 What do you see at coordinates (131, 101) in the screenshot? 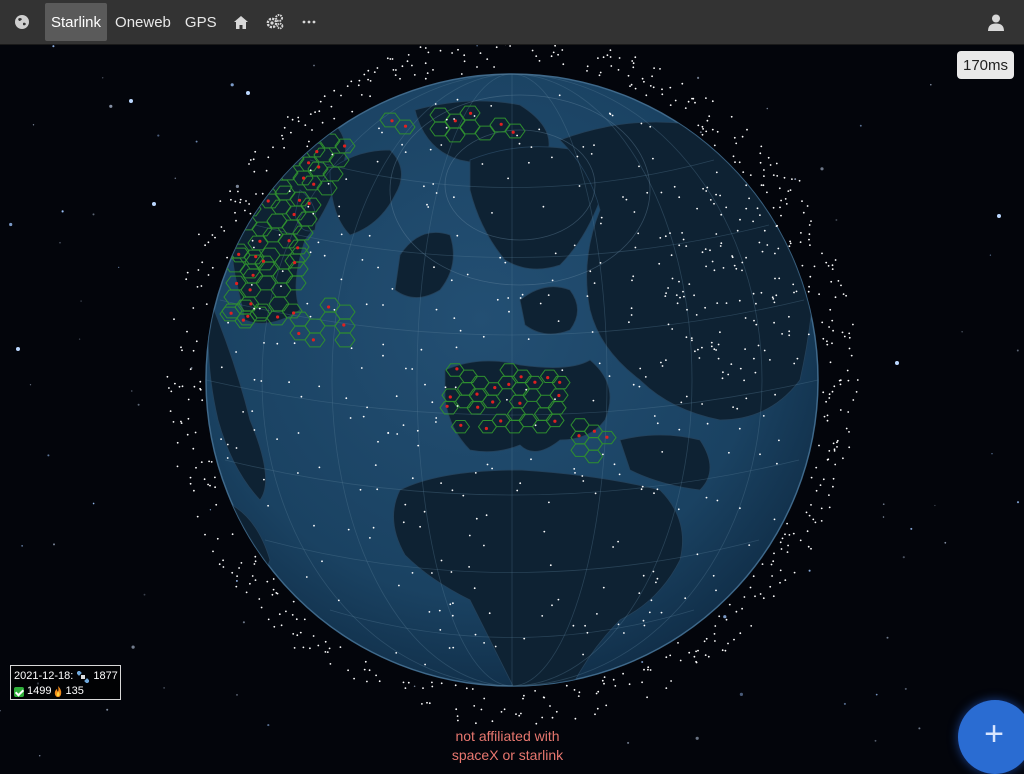
I see `bright-star` at bounding box center [131, 101].